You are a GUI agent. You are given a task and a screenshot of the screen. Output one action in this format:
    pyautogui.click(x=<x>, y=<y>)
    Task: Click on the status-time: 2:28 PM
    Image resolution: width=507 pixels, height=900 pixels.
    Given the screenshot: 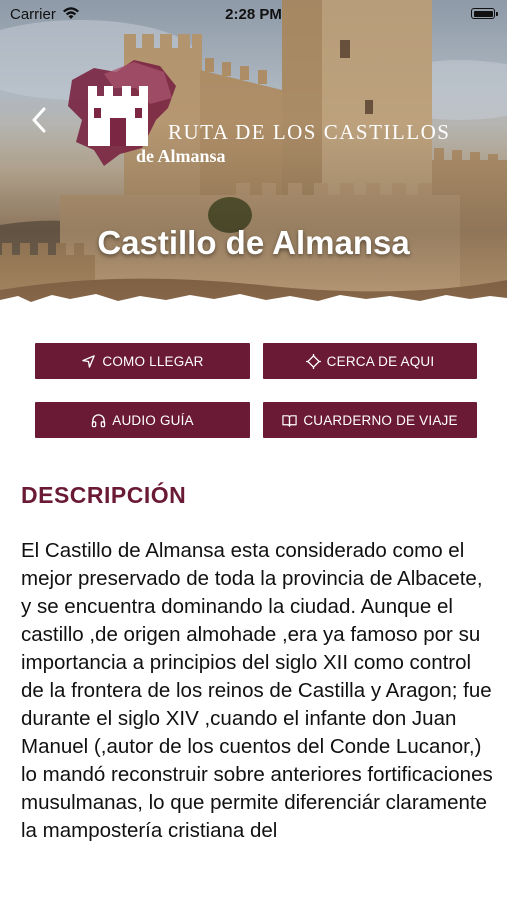 What is the action you would take?
    pyautogui.click(x=253, y=14)
    